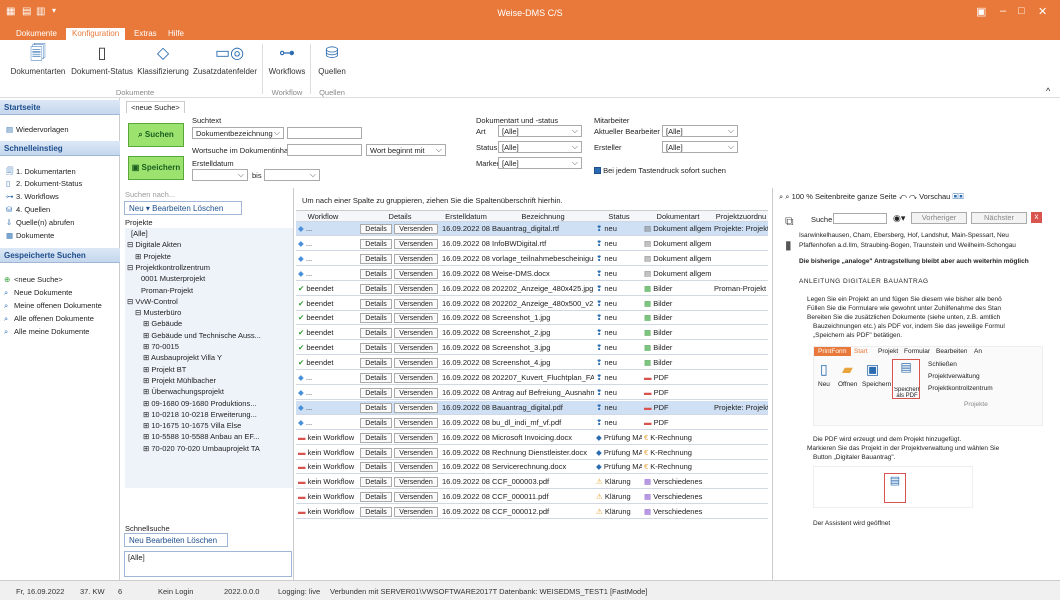  What do you see at coordinates (835, 196) in the screenshot?
I see `seitenbreite-button: Seitenbreite` at bounding box center [835, 196].